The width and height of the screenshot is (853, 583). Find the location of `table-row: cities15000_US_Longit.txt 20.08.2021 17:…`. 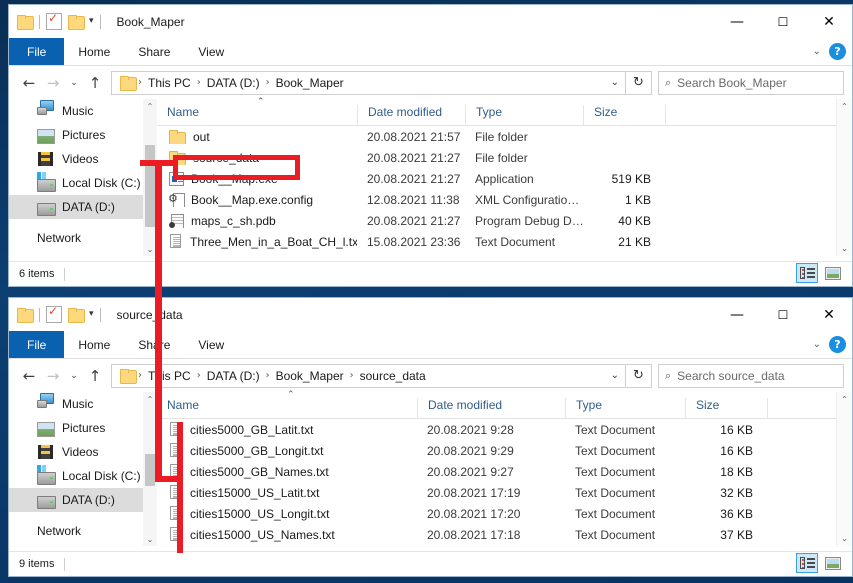

table-row: cities15000_US_Longit.txt 20.08.2021 17:… is located at coordinates (504, 513).